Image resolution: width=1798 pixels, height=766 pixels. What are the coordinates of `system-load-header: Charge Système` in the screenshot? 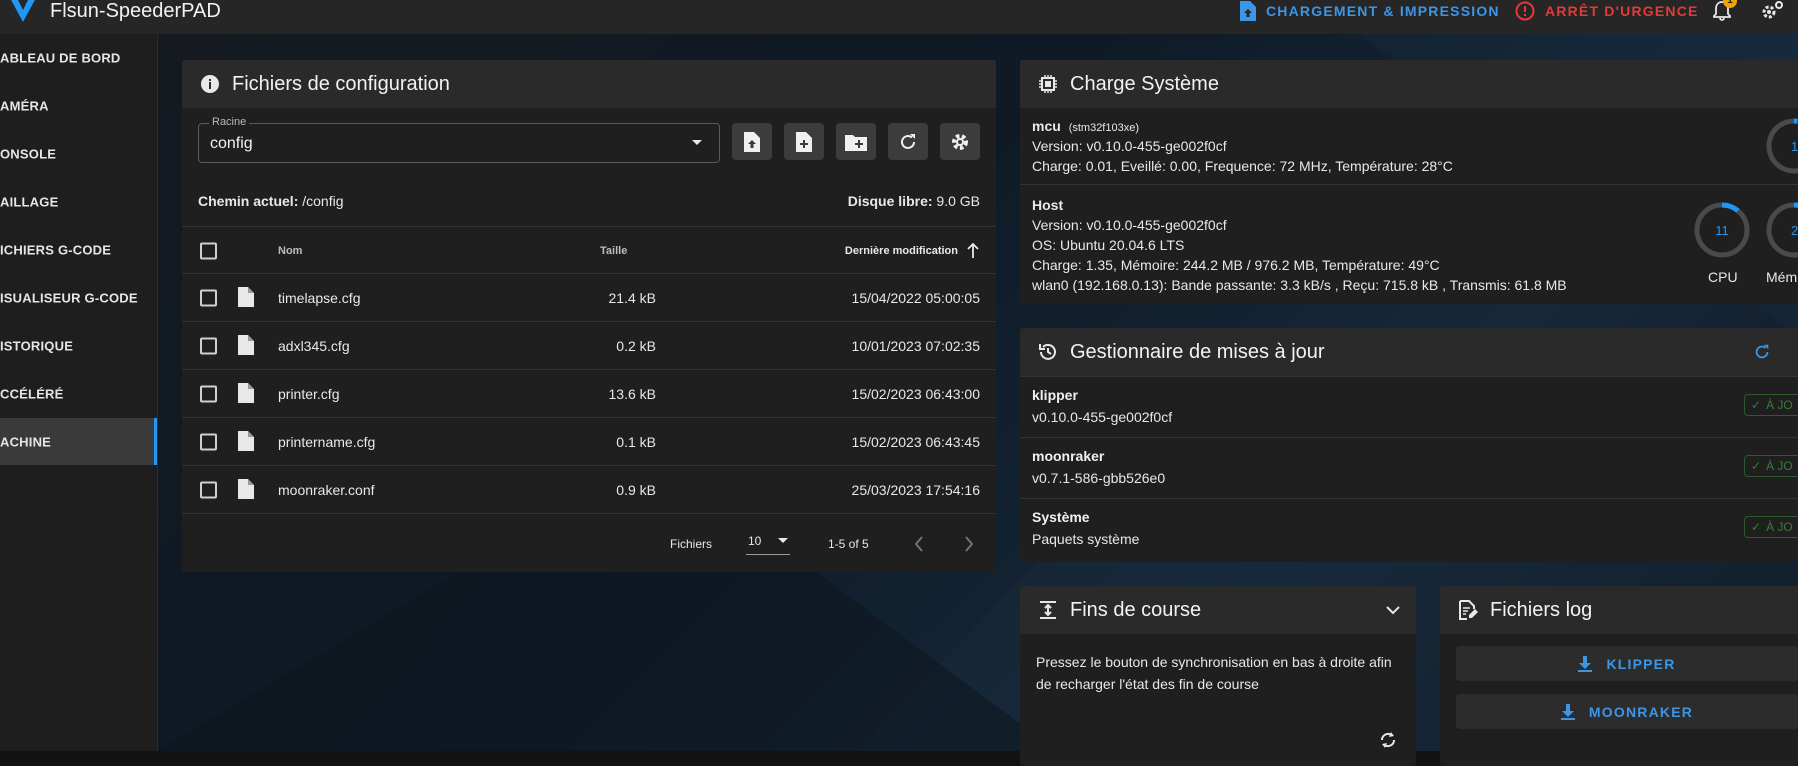 It's located at (1409, 84).